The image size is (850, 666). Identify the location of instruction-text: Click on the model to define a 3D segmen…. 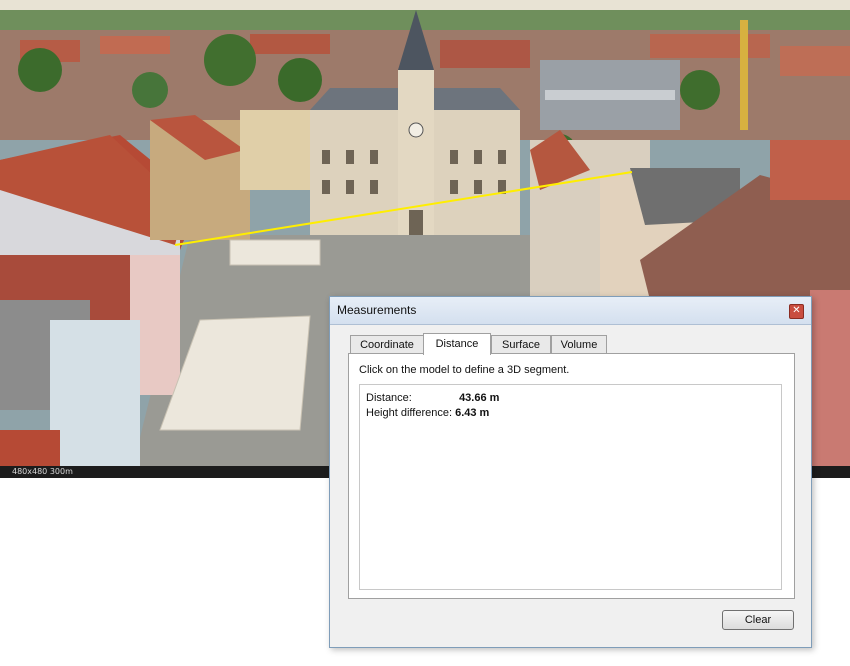
(464, 370).